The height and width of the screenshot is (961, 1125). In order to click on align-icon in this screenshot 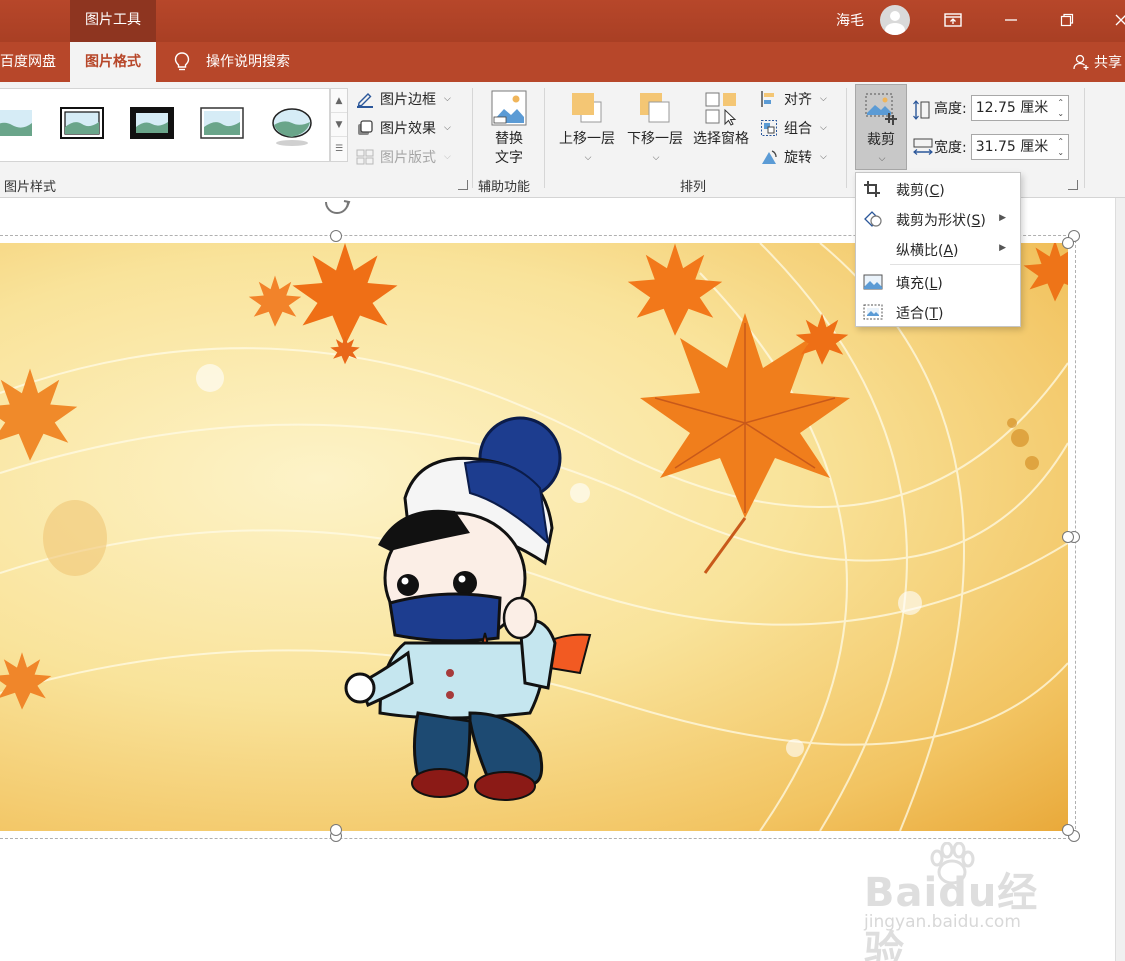, I will do `click(769, 99)`.